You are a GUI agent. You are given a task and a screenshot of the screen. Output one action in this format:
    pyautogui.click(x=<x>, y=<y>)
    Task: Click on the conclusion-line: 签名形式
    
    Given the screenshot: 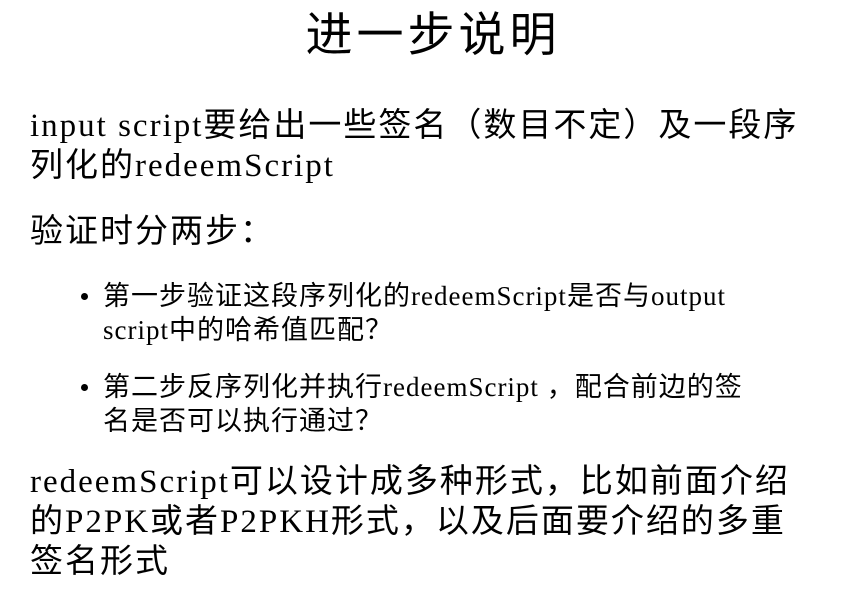 What is the action you would take?
    pyautogui.click(x=100, y=562)
    